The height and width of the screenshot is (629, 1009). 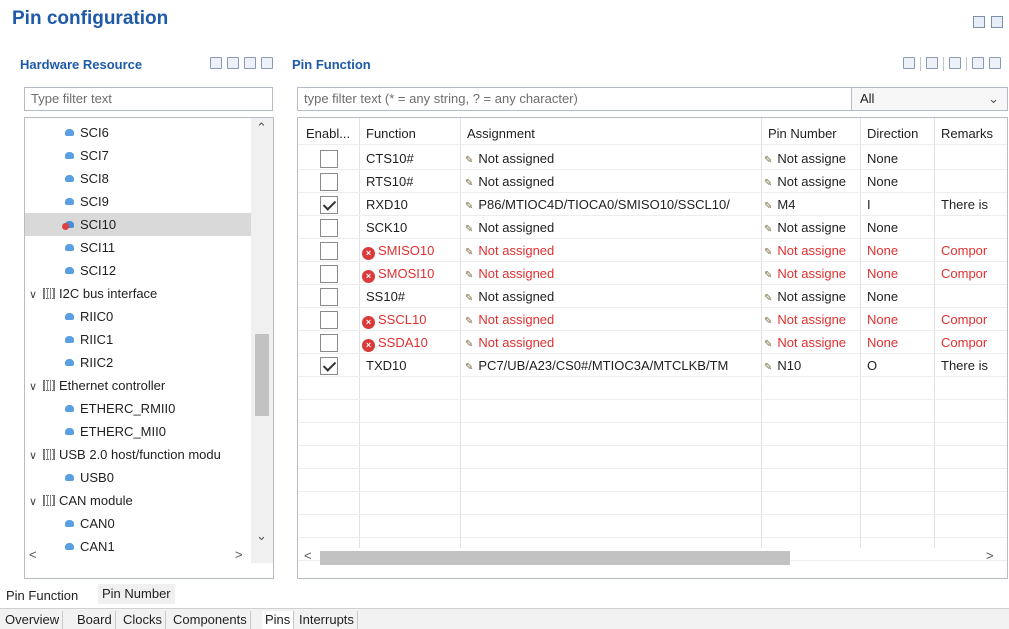 I want to click on tree-item: RIIC0, so click(x=138, y=316).